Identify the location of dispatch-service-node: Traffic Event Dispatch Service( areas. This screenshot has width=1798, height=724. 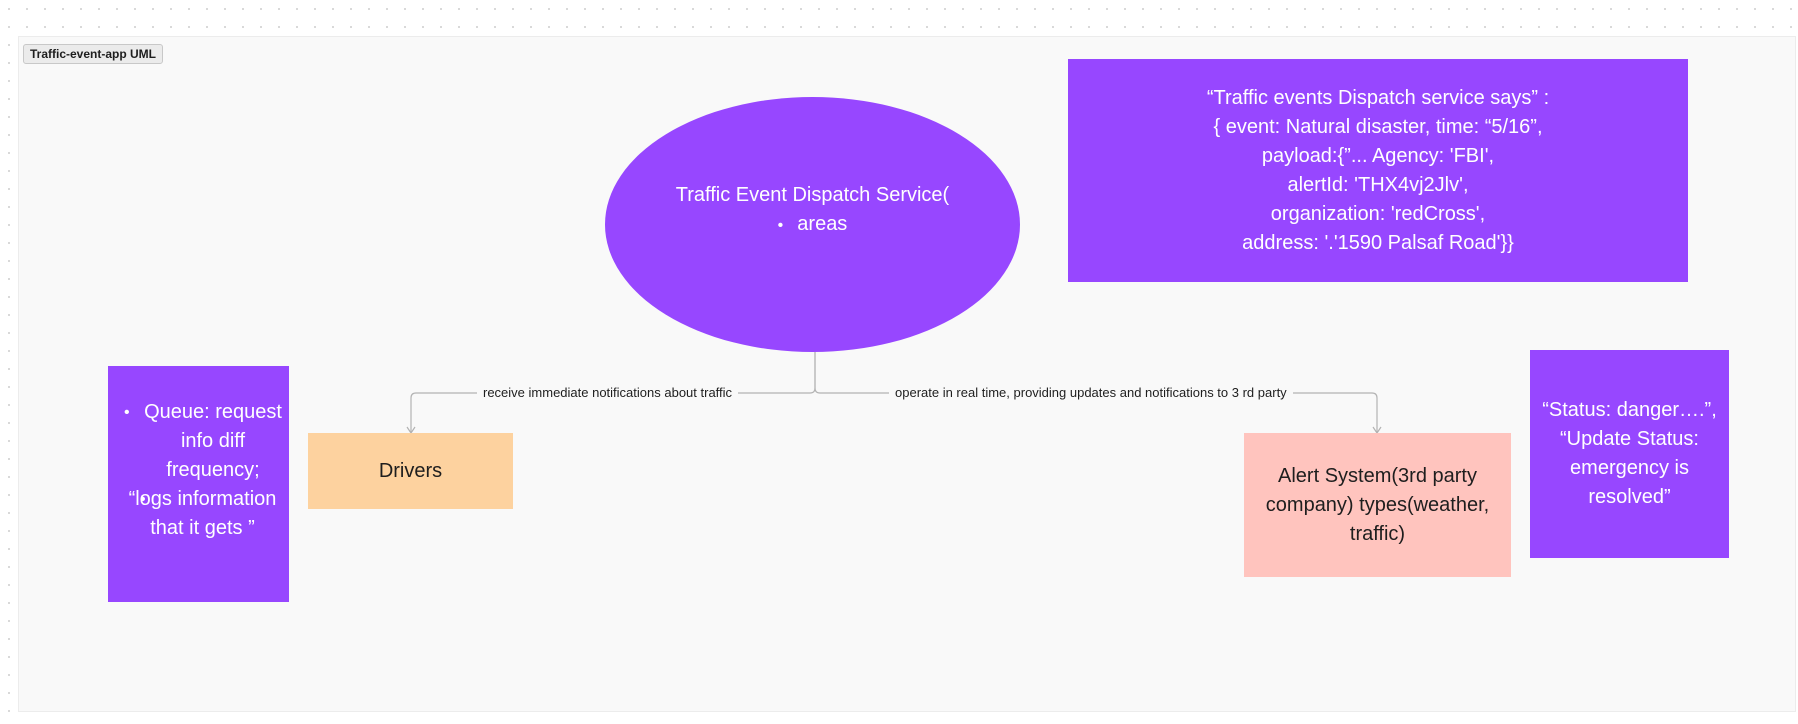
(812, 224).